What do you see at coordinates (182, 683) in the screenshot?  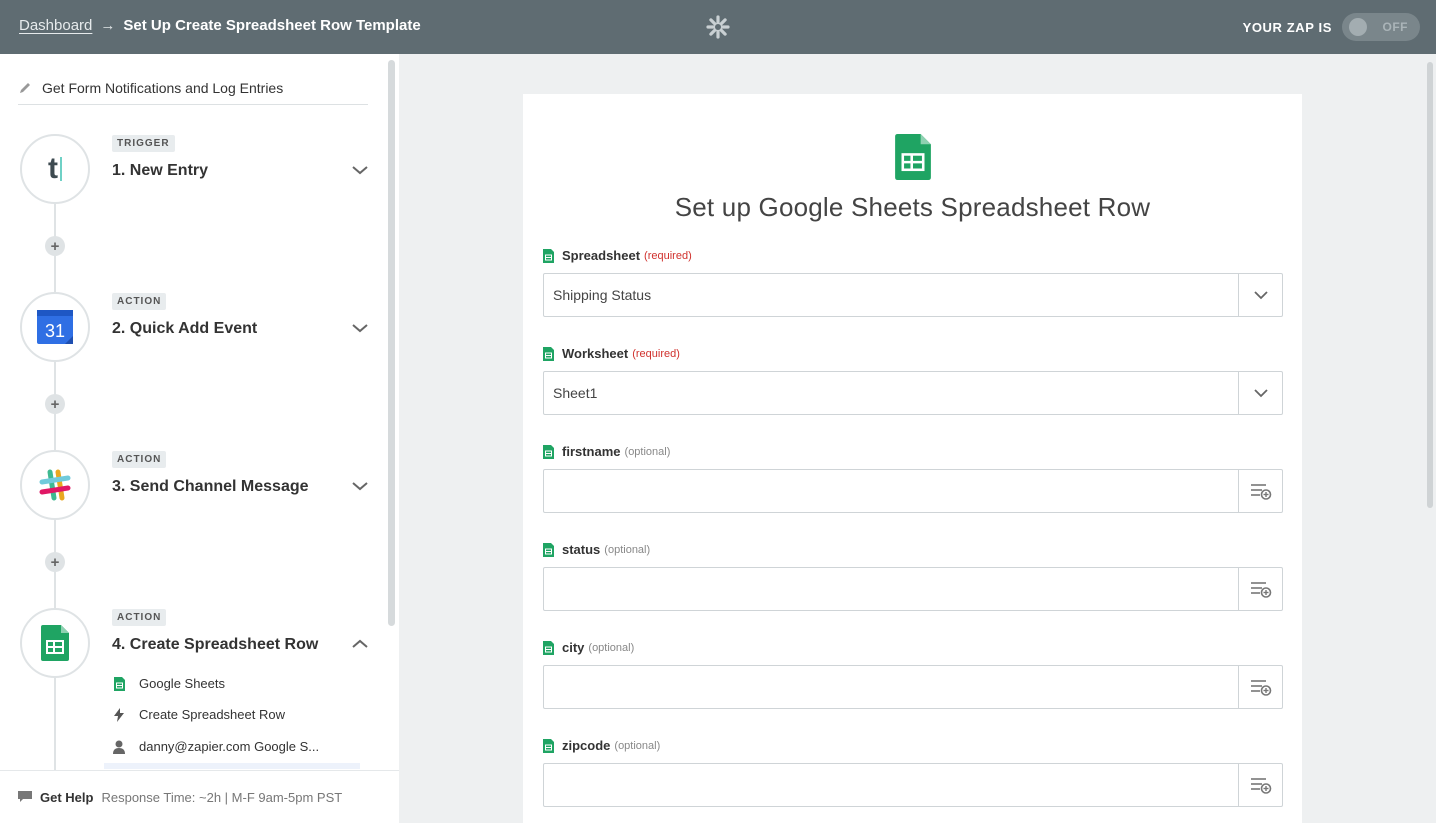 I see `step-4-app-label: Google Sheets` at bounding box center [182, 683].